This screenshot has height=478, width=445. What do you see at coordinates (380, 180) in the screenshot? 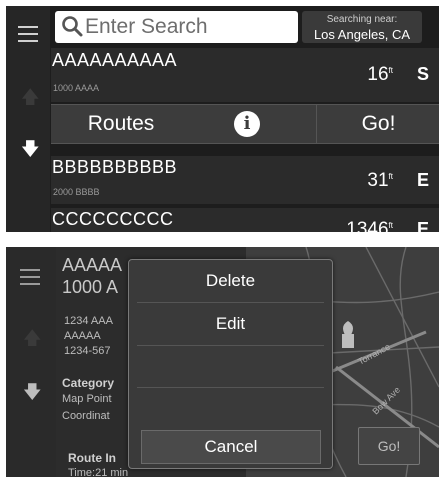
I see `result-distance: 31ft` at bounding box center [380, 180].